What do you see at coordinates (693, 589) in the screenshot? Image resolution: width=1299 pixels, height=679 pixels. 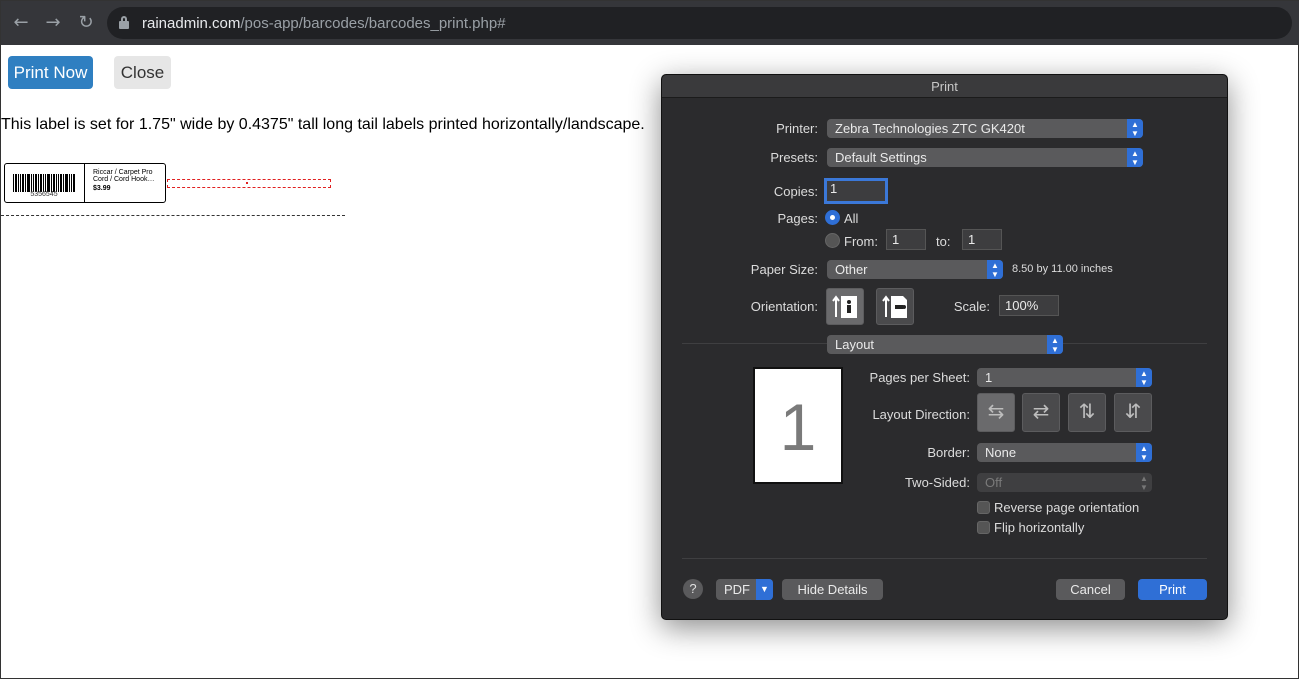 I see `help-button: ?` at bounding box center [693, 589].